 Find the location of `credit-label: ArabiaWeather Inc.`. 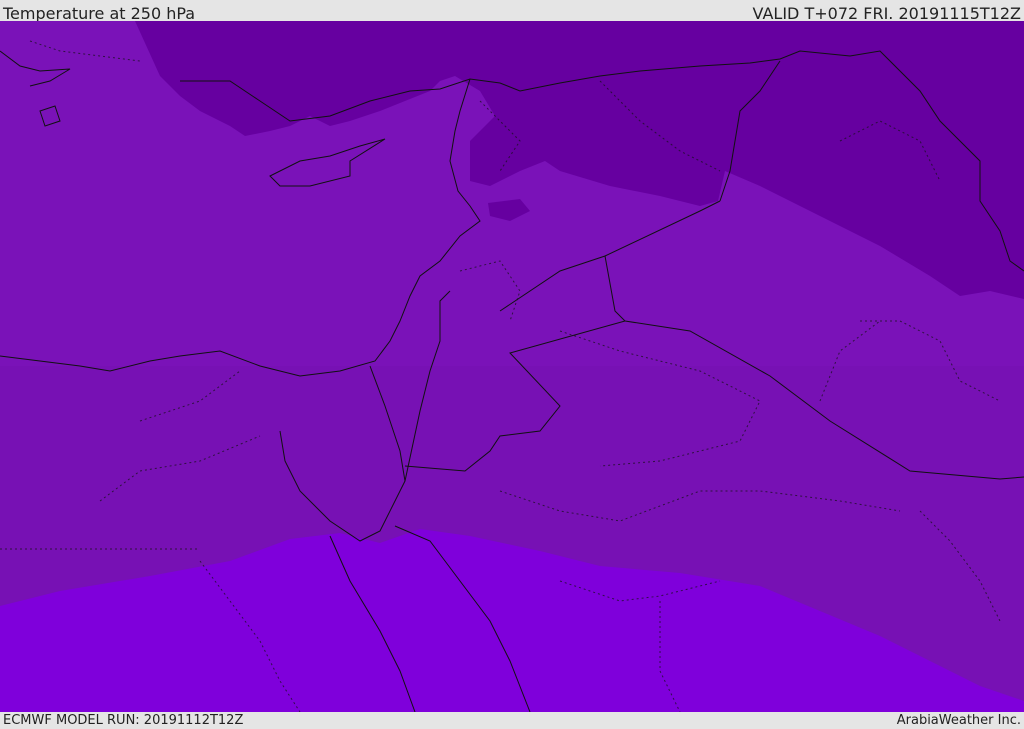

credit-label: ArabiaWeather Inc. is located at coordinates (958, 720).